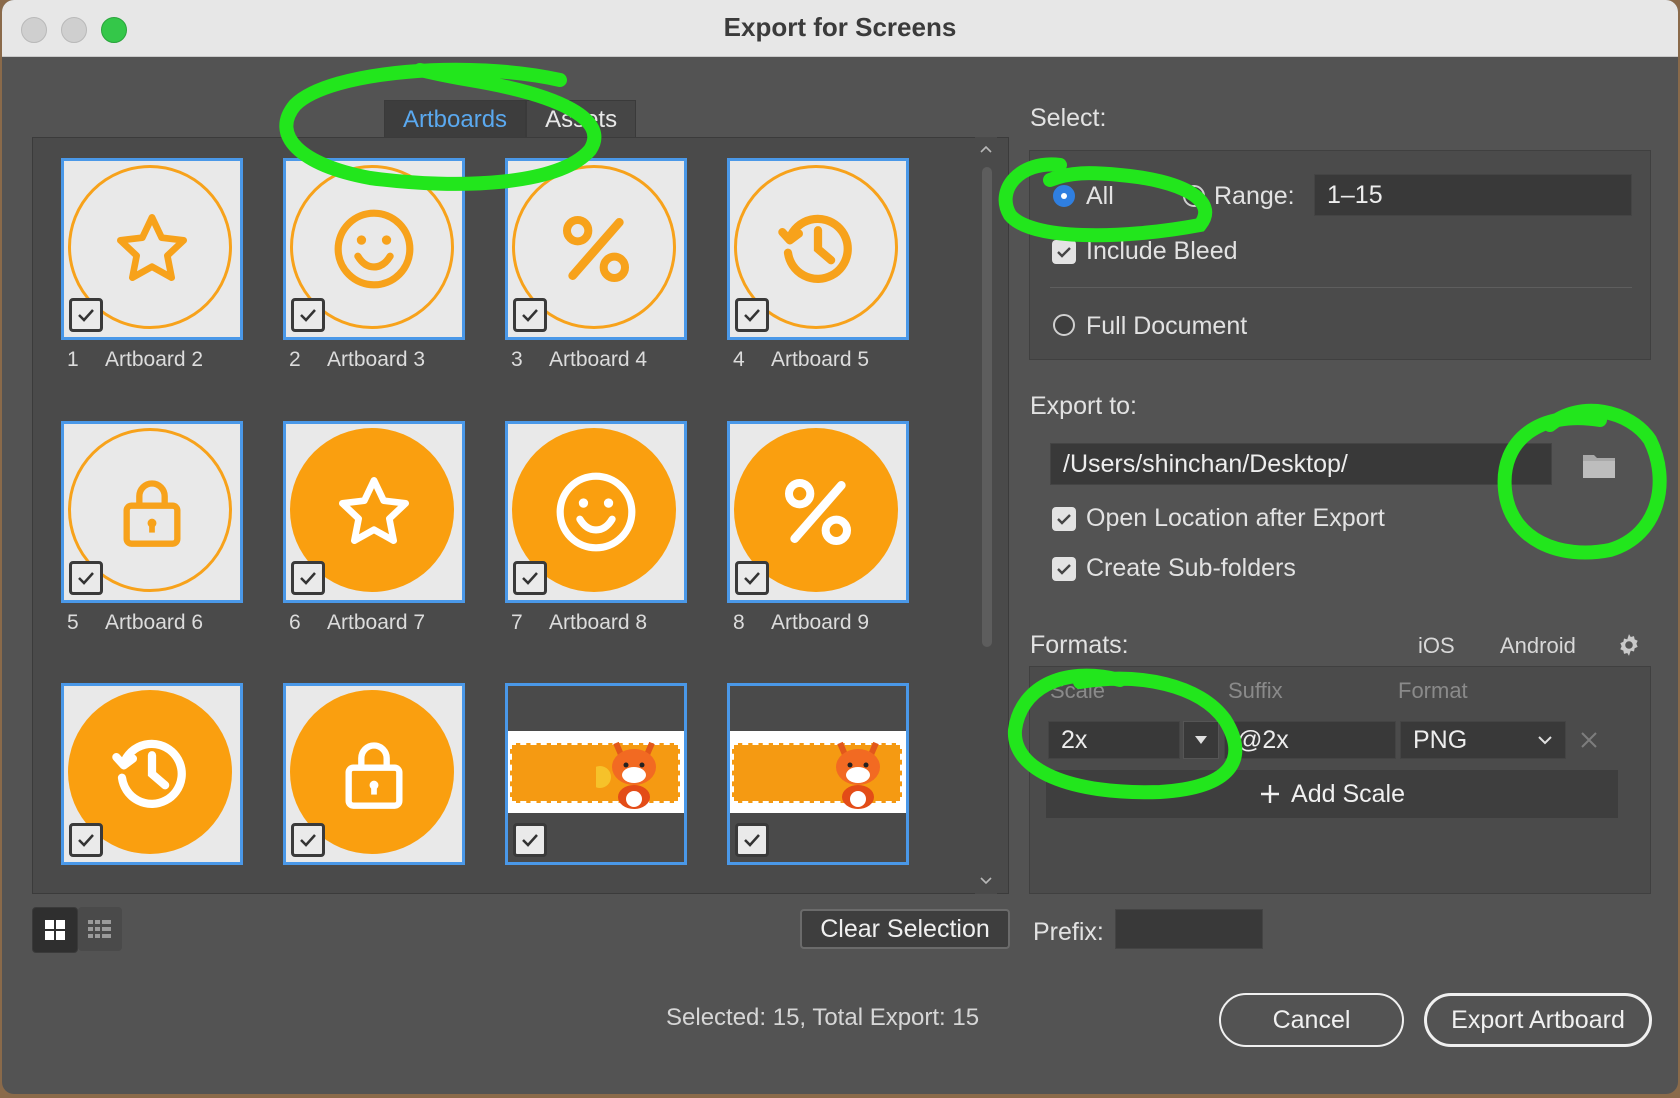  What do you see at coordinates (1068, 932) in the screenshot?
I see `prefix-label: Prefix:` at bounding box center [1068, 932].